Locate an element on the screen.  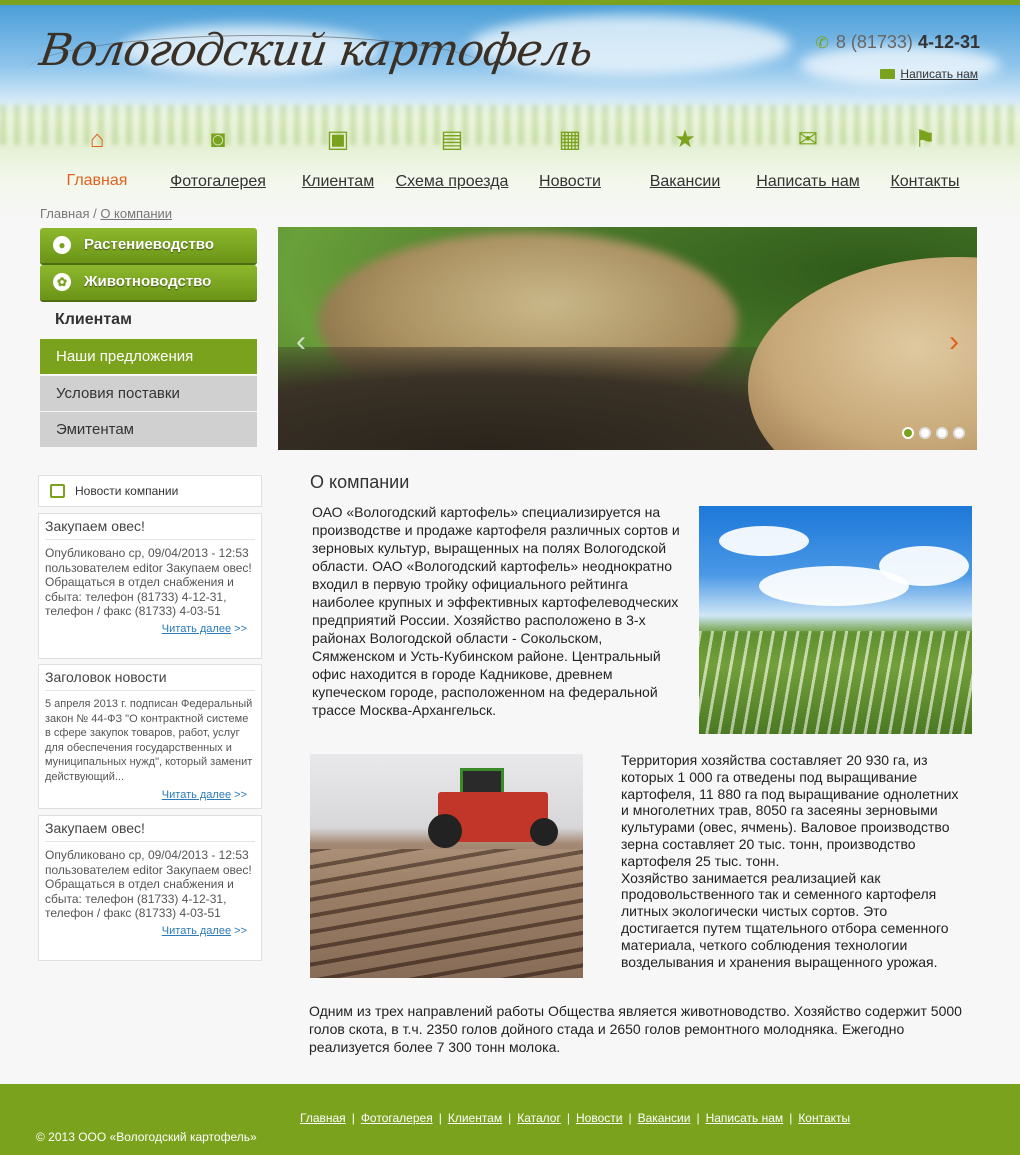
slider-prev-arrow: ‹ is located at coordinates (301, 342).